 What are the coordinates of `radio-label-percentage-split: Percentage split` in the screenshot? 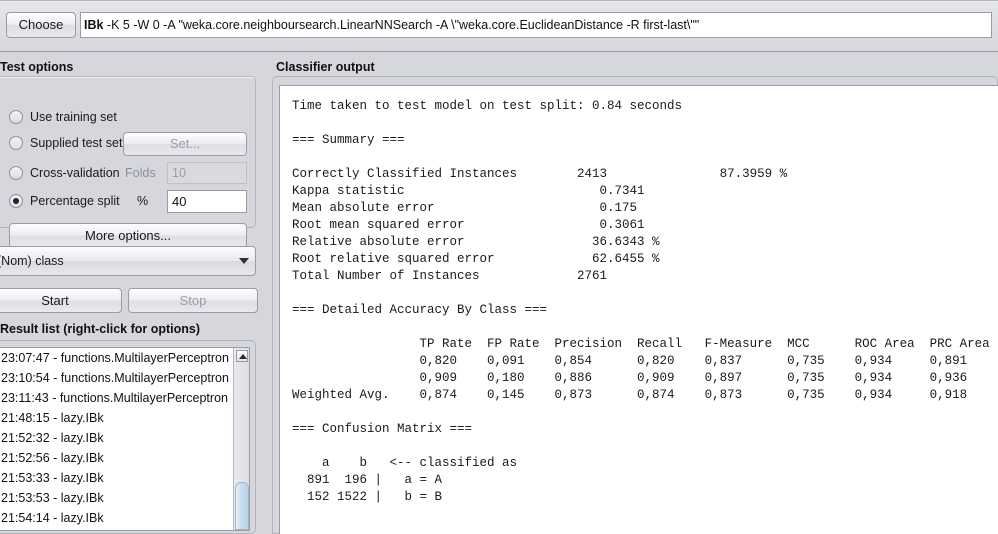 It's located at (75, 201).